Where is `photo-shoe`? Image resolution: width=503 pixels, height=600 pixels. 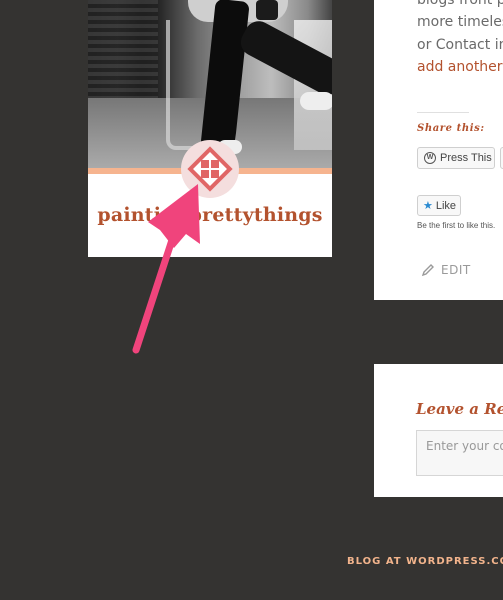
photo-shoe is located at coordinates (316, 101).